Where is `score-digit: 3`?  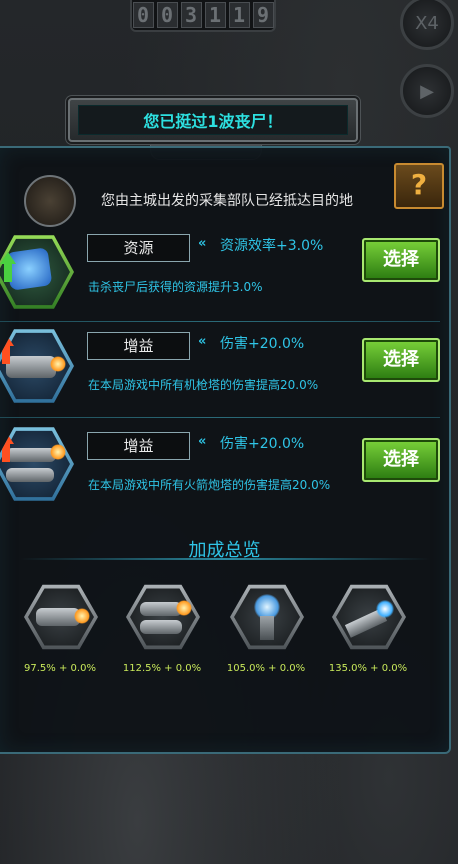 score-digit: 3 is located at coordinates (191, 15).